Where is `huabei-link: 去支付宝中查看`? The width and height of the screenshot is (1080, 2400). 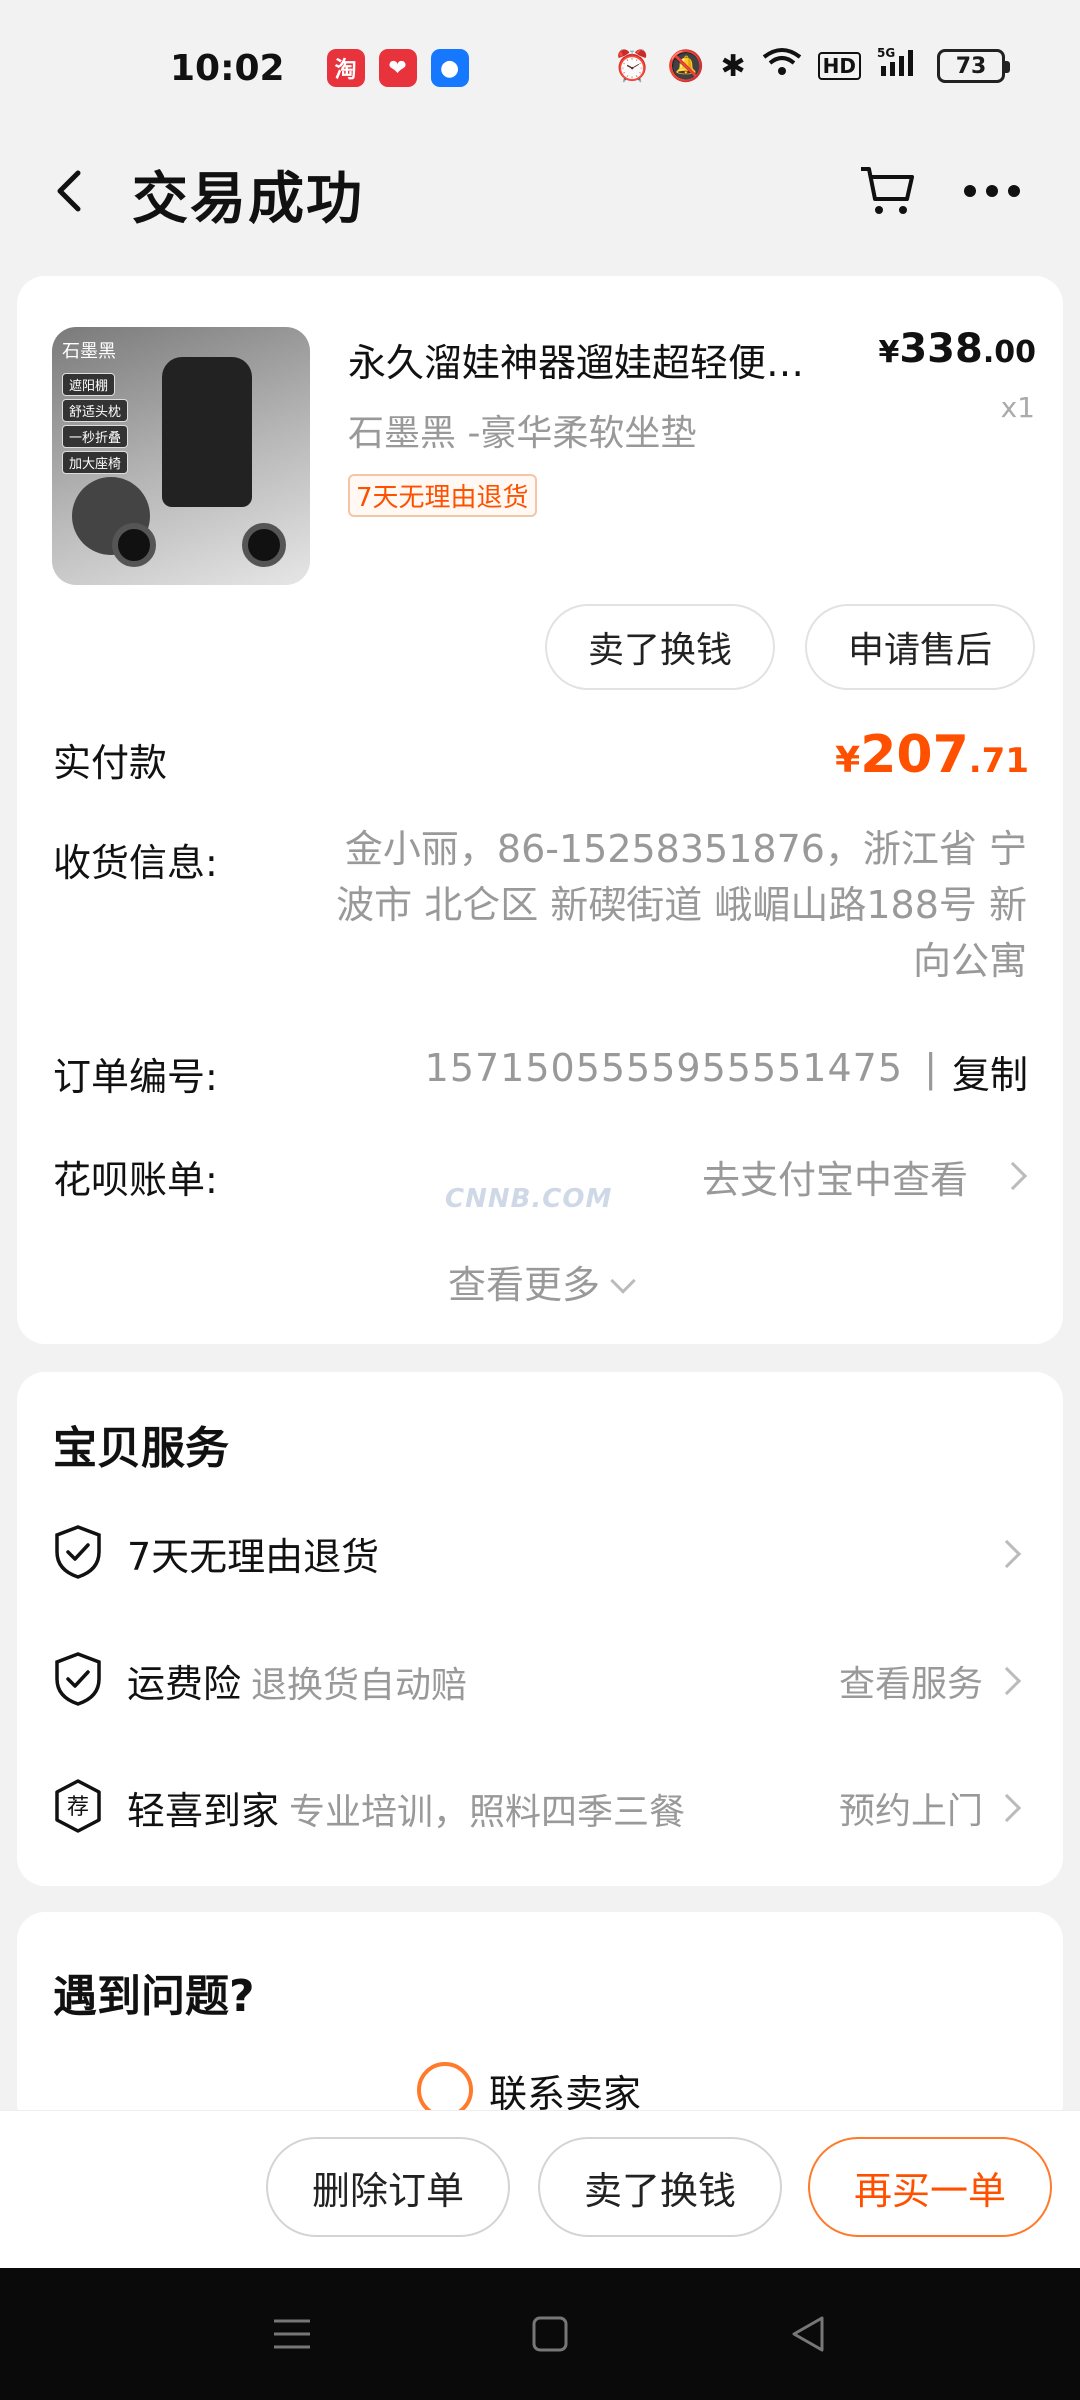
huabei-link: 去支付宝中查看 is located at coordinates (835, 1176).